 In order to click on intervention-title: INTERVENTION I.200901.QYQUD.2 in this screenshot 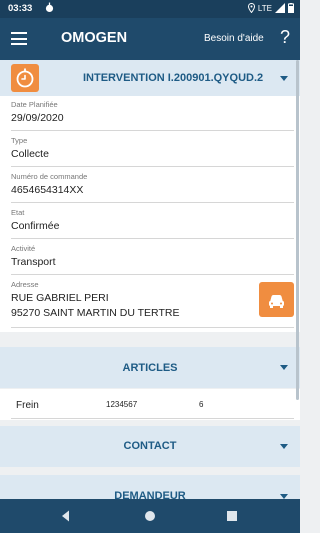, I will do `click(173, 78)`.